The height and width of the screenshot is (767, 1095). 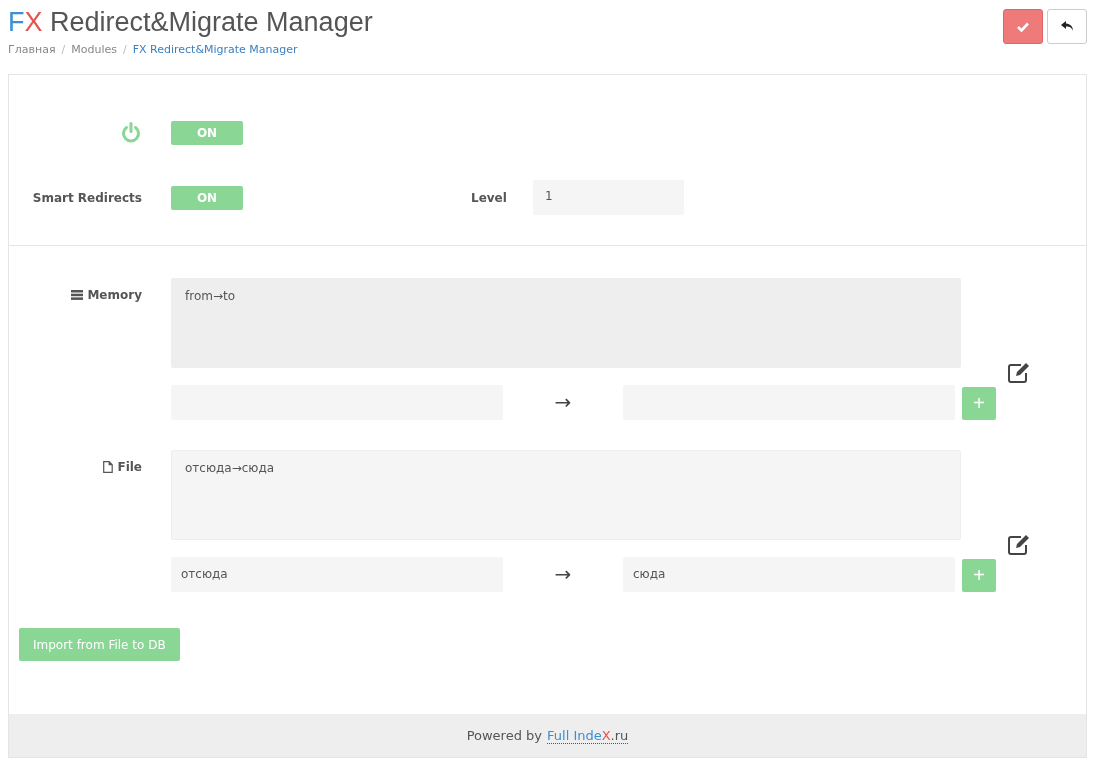 What do you see at coordinates (215, 49) in the screenshot?
I see `breadcrumb-link: FX Redirect&Migrate Manager` at bounding box center [215, 49].